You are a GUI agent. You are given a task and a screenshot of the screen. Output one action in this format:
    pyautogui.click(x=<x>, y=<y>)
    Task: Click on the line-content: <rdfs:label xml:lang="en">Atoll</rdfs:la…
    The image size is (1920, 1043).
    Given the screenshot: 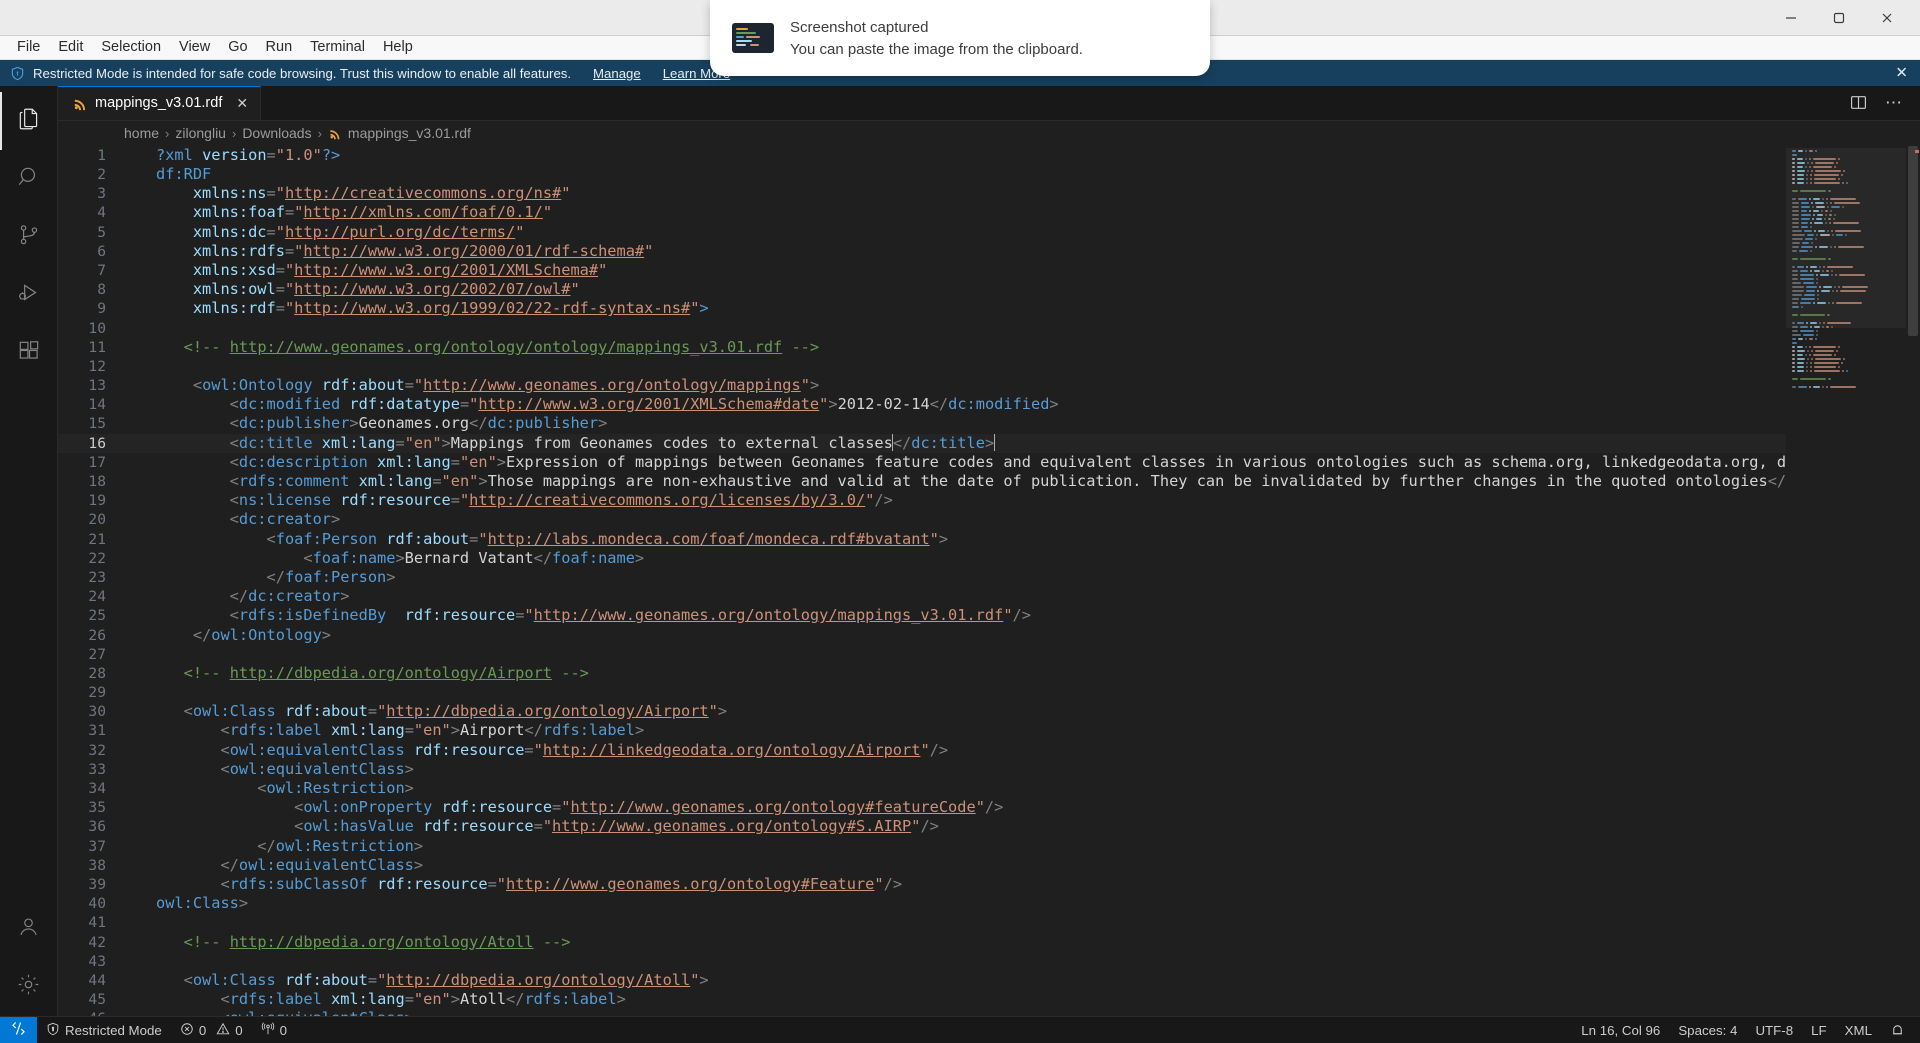 What is the action you would take?
    pyautogui.click(x=958, y=999)
    